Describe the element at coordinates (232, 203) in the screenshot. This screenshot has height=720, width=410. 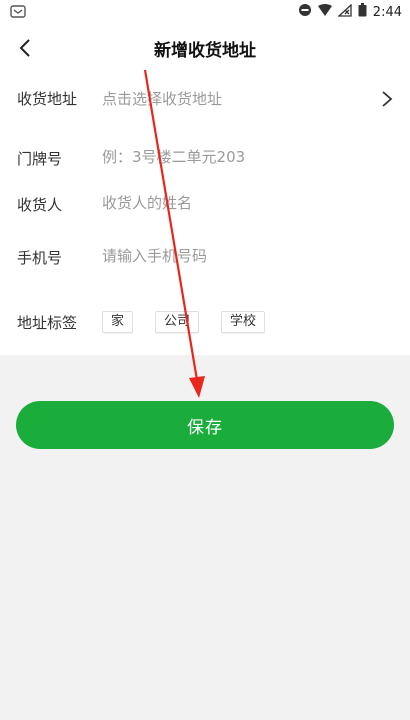
I see `receiver-name-input` at that location.